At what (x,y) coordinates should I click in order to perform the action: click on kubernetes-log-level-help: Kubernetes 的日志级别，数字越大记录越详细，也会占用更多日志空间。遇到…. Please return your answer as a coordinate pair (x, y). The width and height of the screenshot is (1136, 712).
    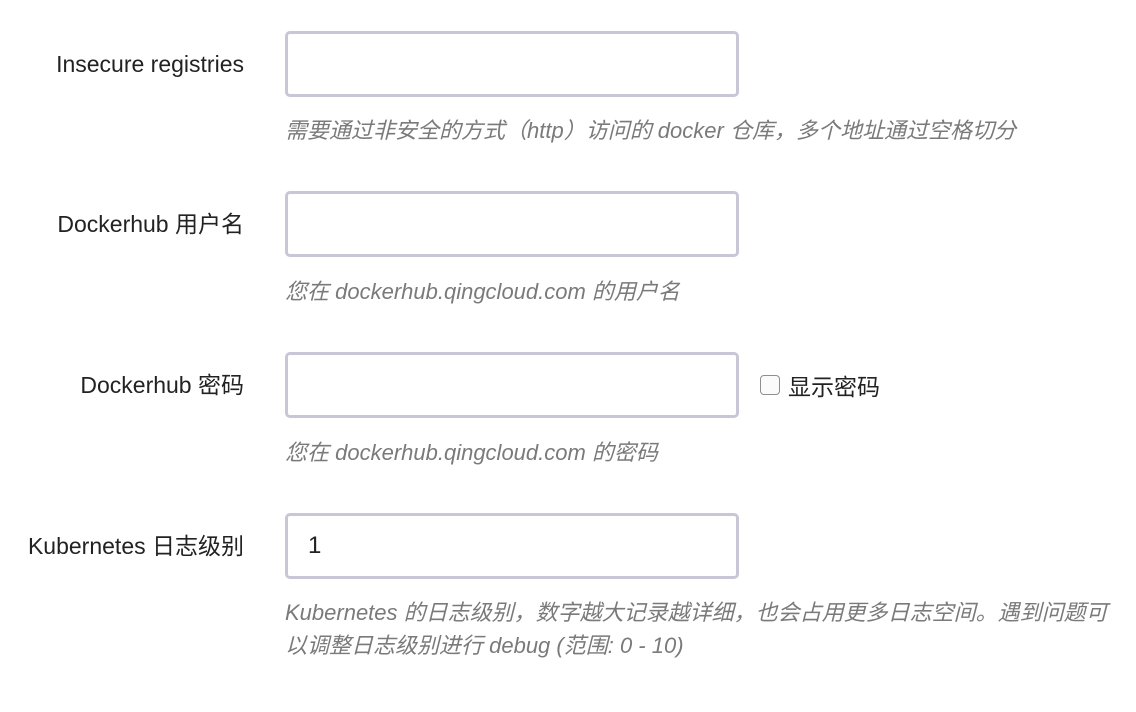
    Looking at the image, I should click on (696, 629).